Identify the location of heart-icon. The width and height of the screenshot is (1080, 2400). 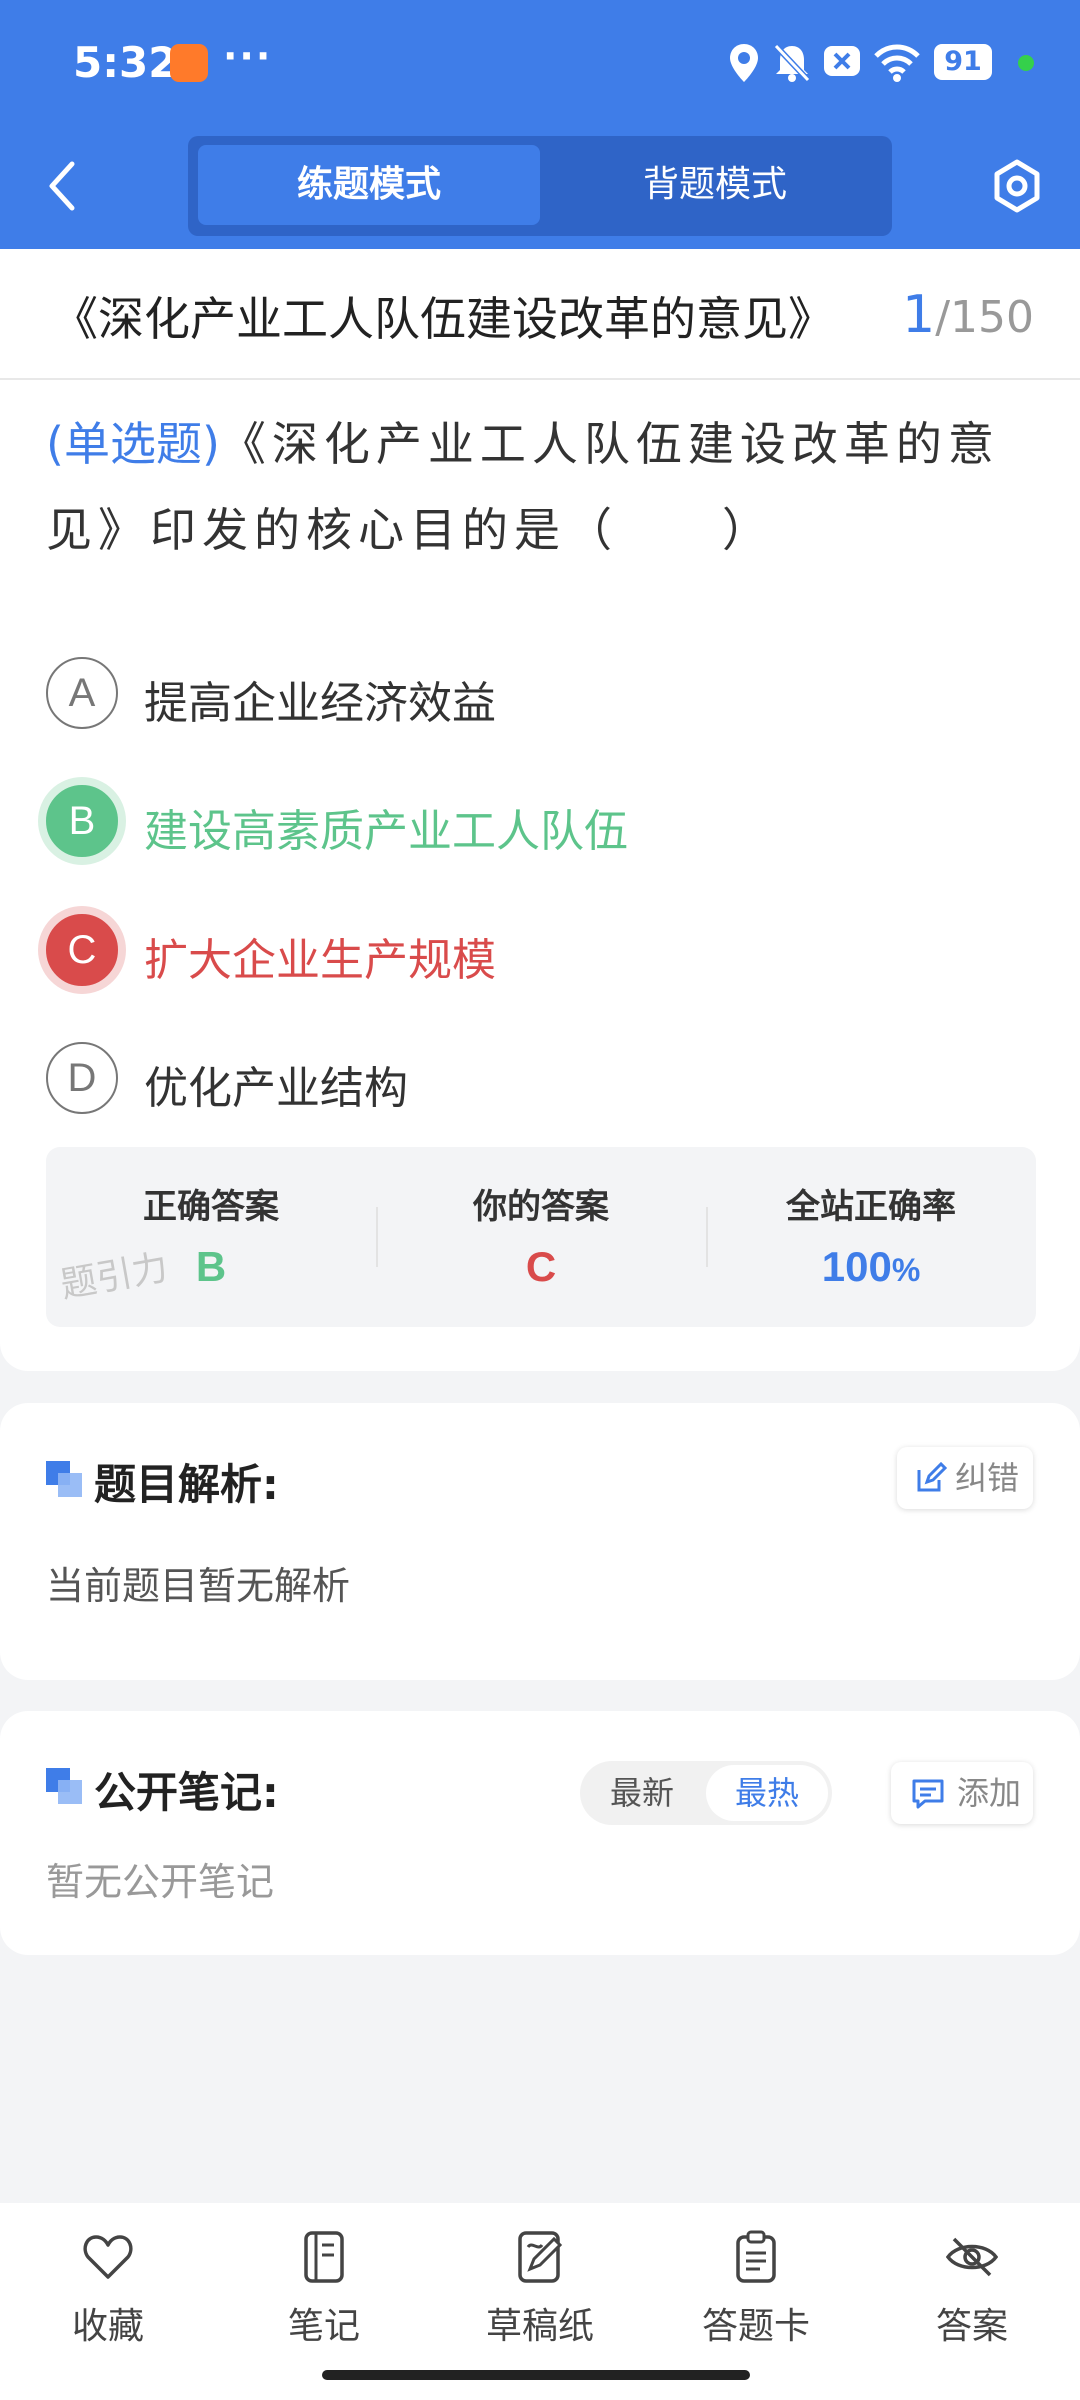
(108, 2257).